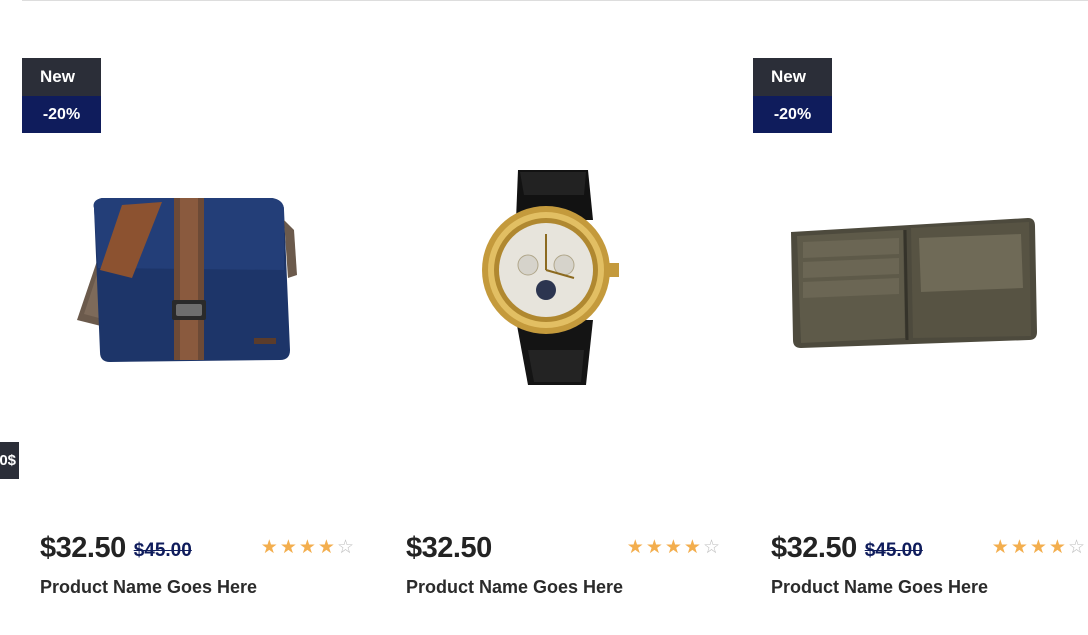  What do you see at coordinates (553, 275) in the screenshot?
I see `product-image-wristwatch` at bounding box center [553, 275].